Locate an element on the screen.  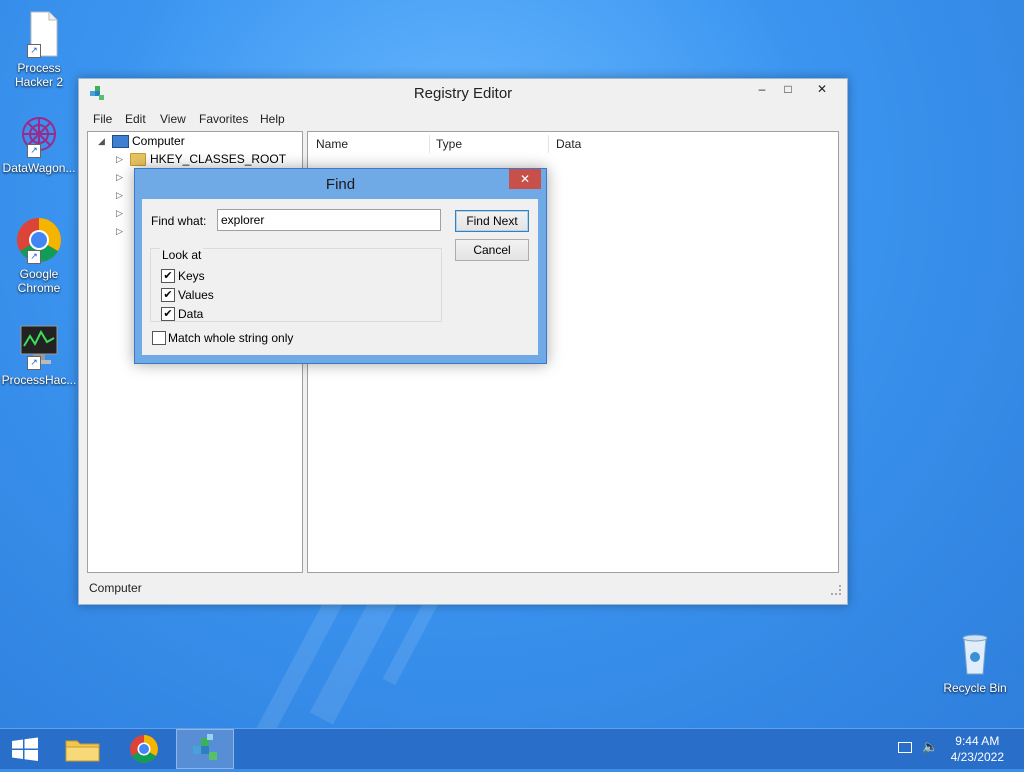
chrome-icon: ↗ is located at coordinates (39, 240).